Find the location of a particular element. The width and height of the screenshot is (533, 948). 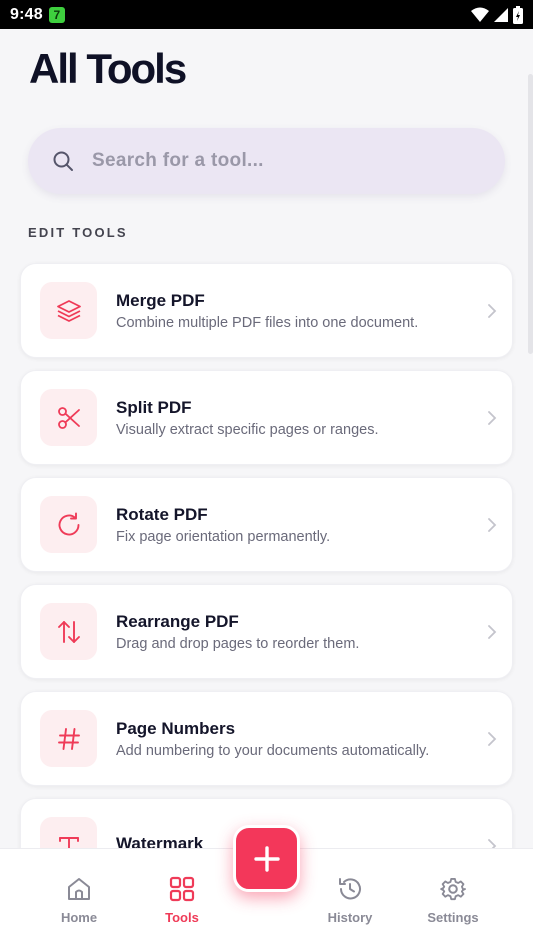

nav-item-tools: Tools is located at coordinates (182, 898).